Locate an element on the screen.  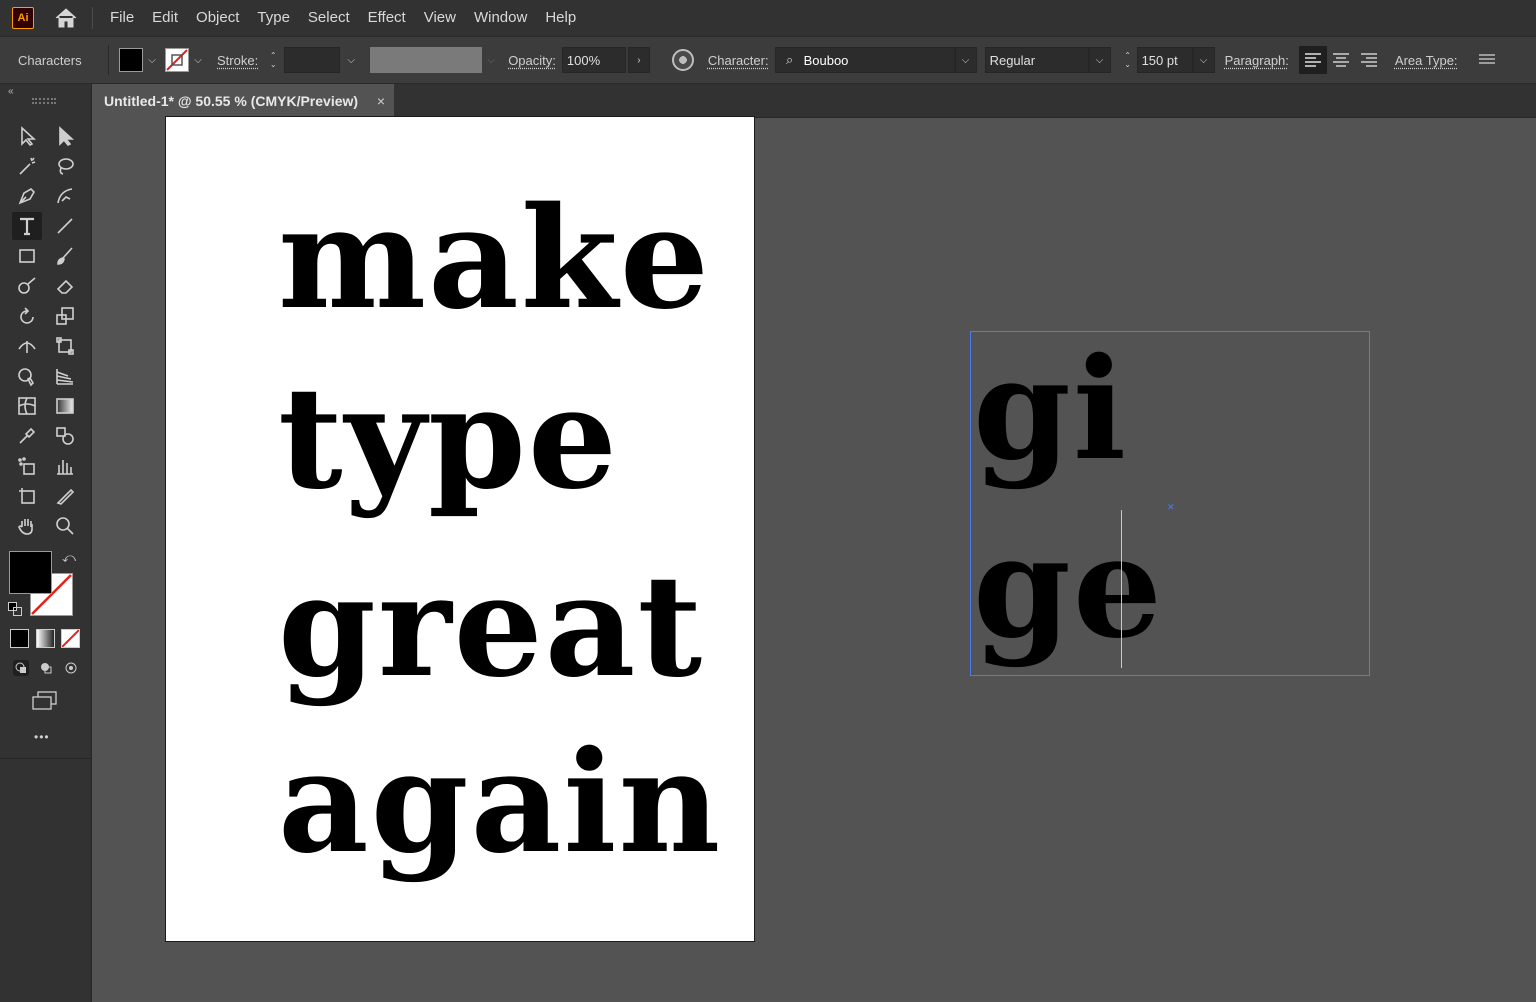
font-size-chevron-down-icon: ⌵ is located at coordinates (1203, 60).